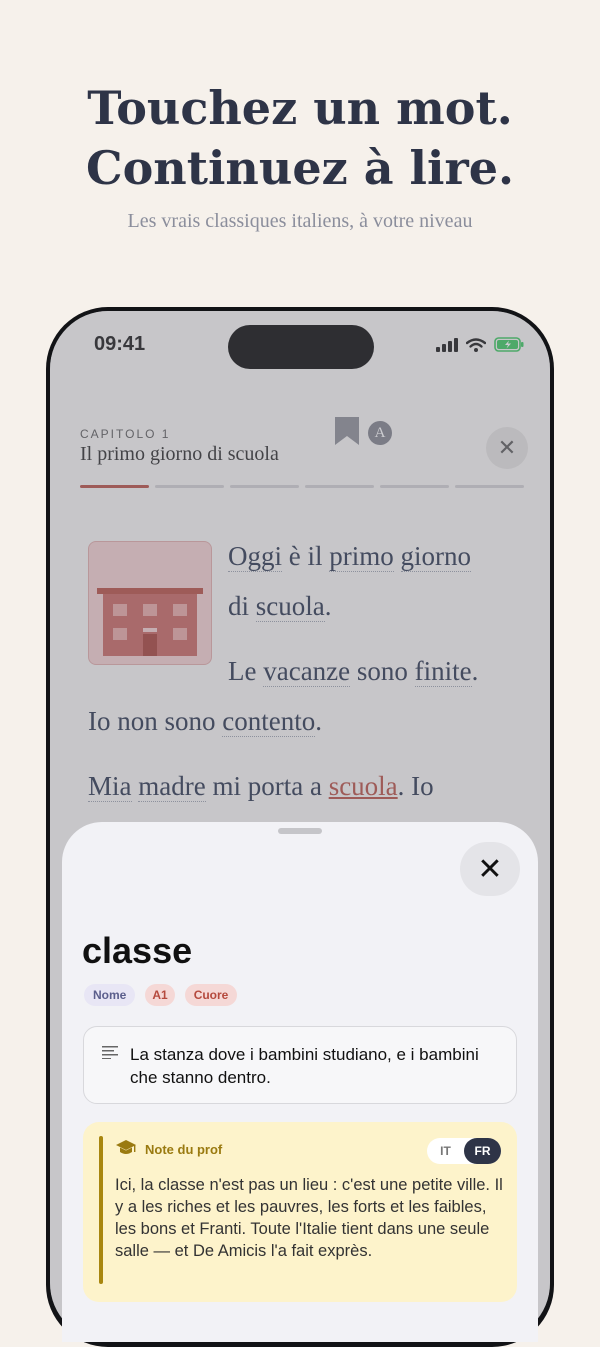 The height and width of the screenshot is (1347, 600). I want to click on hero-title-line-2: Continuez à lire., so click(300, 168).